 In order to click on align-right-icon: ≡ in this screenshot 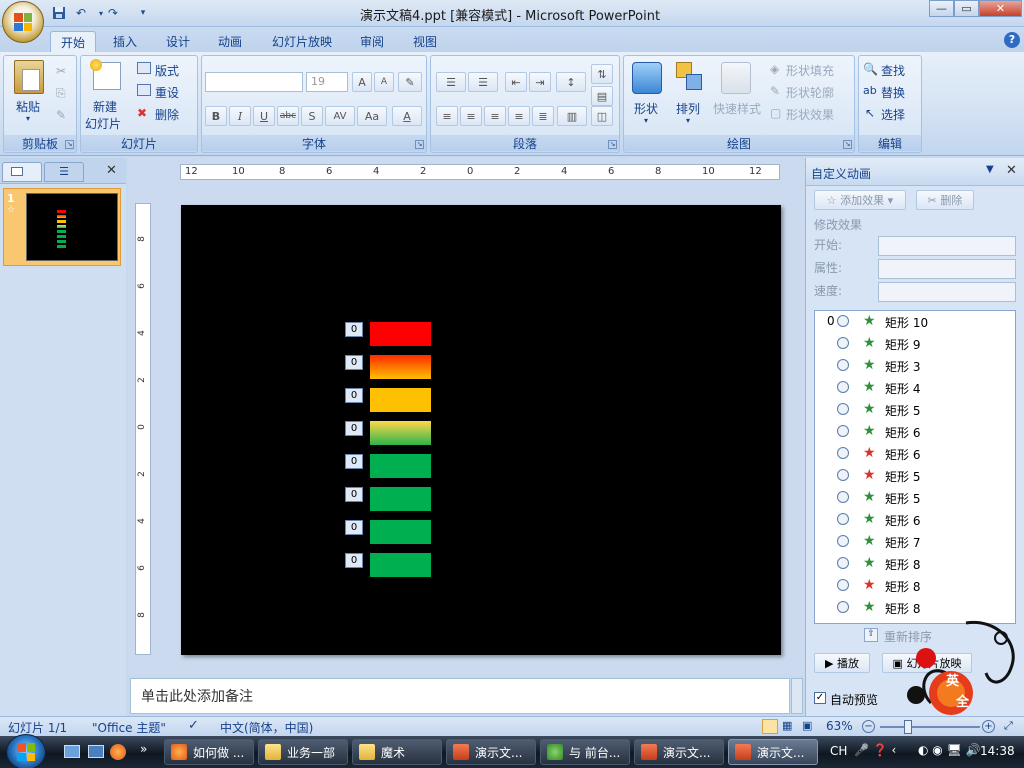, I will do `click(495, 116)`.